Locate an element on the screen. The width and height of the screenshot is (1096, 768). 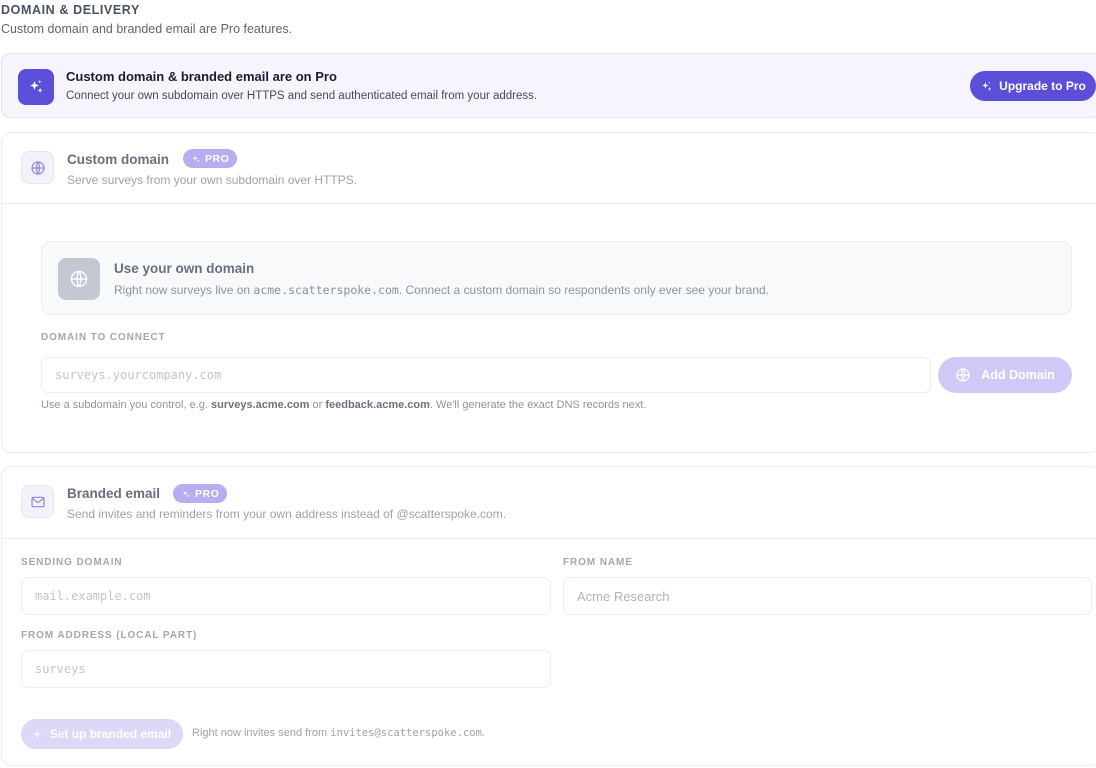
domain-field-label: DOMAIN TO CONNECT is located at coordinates (103, 337).